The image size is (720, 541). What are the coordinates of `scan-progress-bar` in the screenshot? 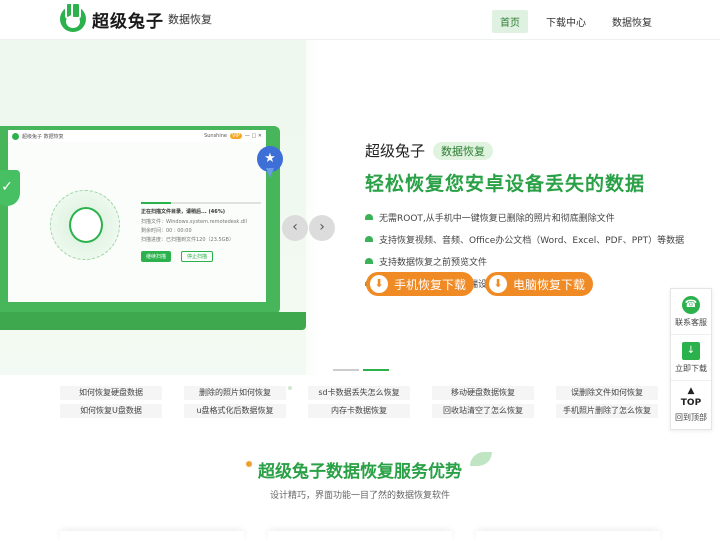 It's located at (201, 203).